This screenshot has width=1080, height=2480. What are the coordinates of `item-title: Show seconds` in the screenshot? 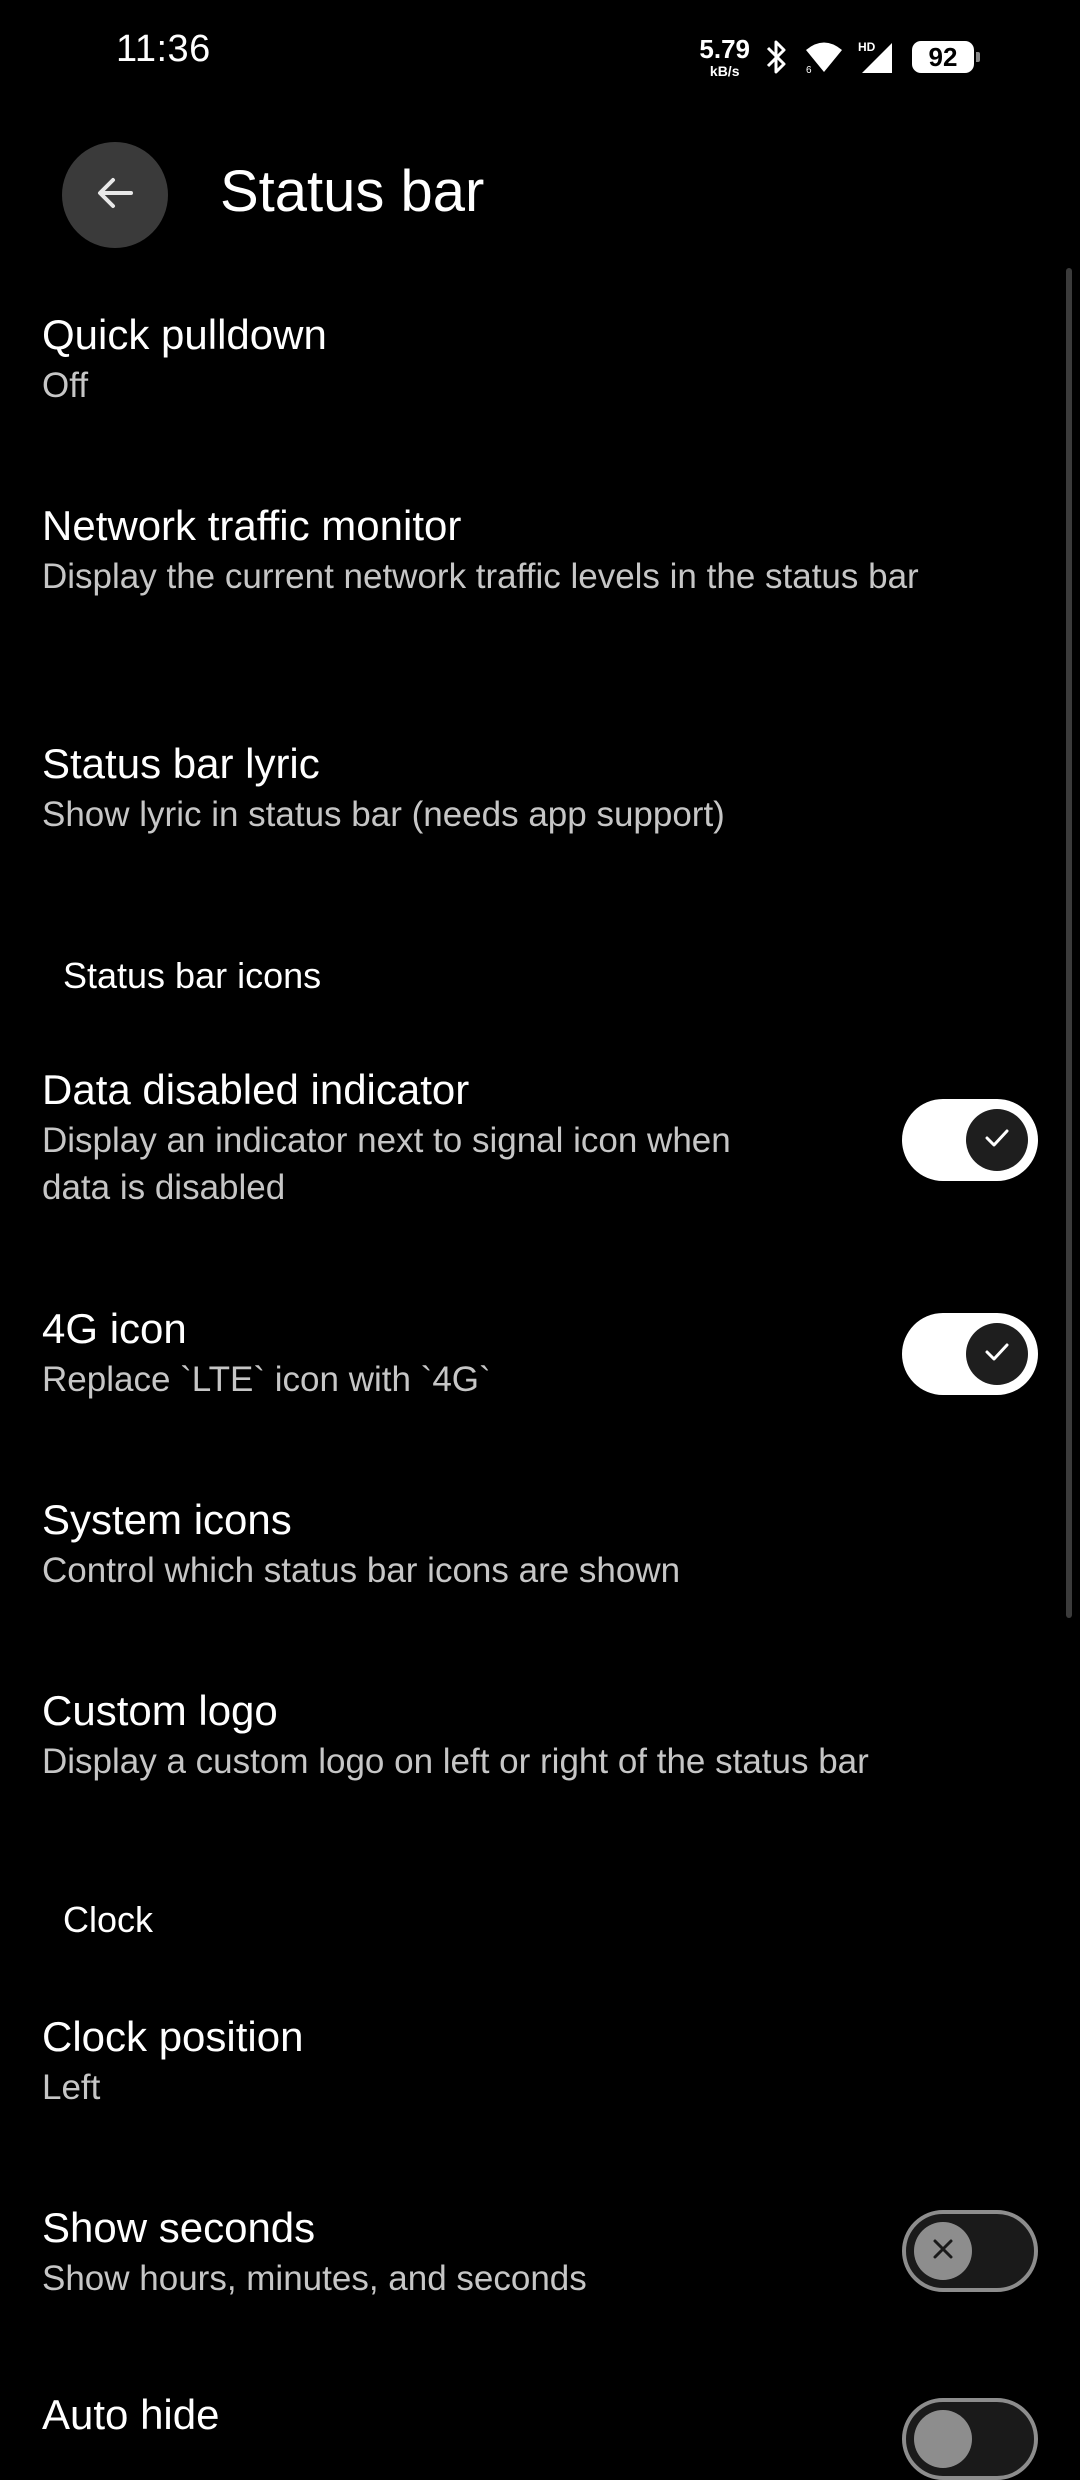 It's located at (179, 2227).